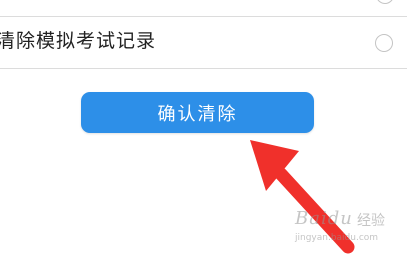 The height and width of the screenshot is (255, 407). Describe the element at coordinates (371, 221) in the screenshot. I see `watermark-brand-cn: 经验` at that location.